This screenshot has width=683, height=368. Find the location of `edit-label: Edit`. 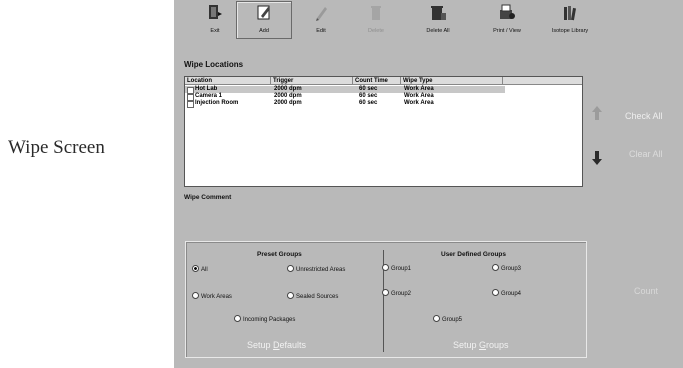

edit-label: Edit is located at coordinates (321, 31).